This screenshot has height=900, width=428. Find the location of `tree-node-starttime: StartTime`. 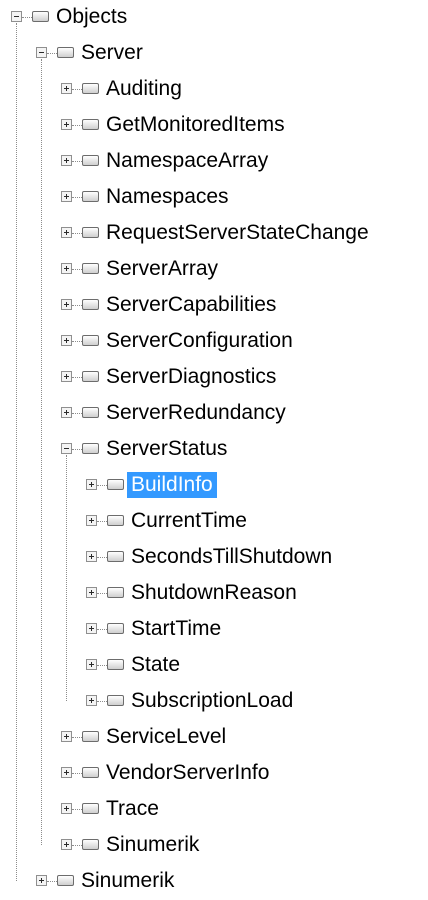

tree-node-starttime: StartTime is located at coordinates (214, 630).